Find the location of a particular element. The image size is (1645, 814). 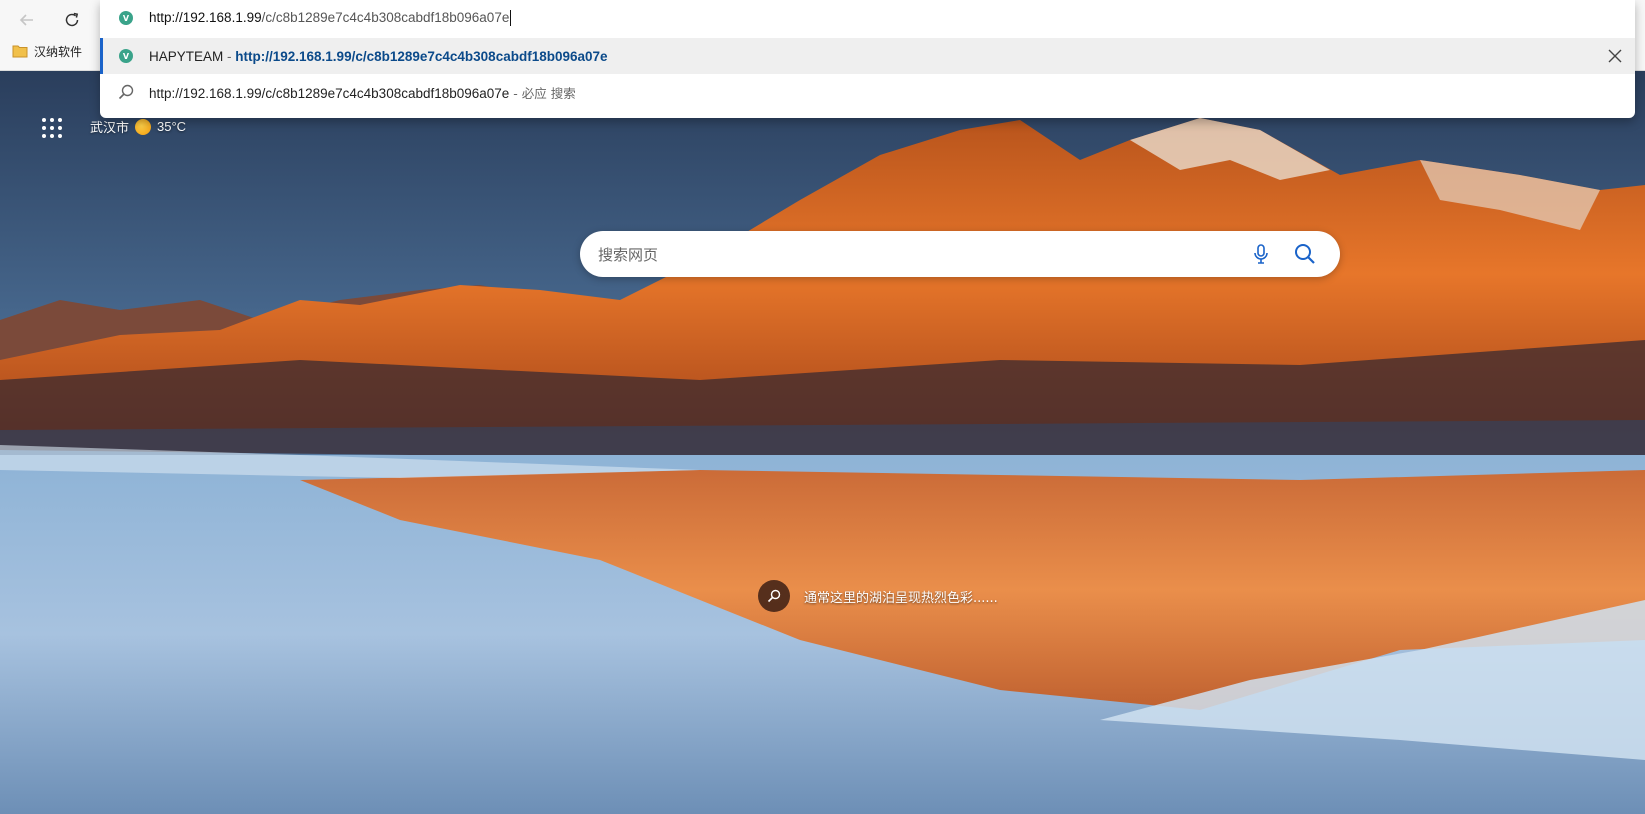

text-caret is located at coordinates (511, 18).